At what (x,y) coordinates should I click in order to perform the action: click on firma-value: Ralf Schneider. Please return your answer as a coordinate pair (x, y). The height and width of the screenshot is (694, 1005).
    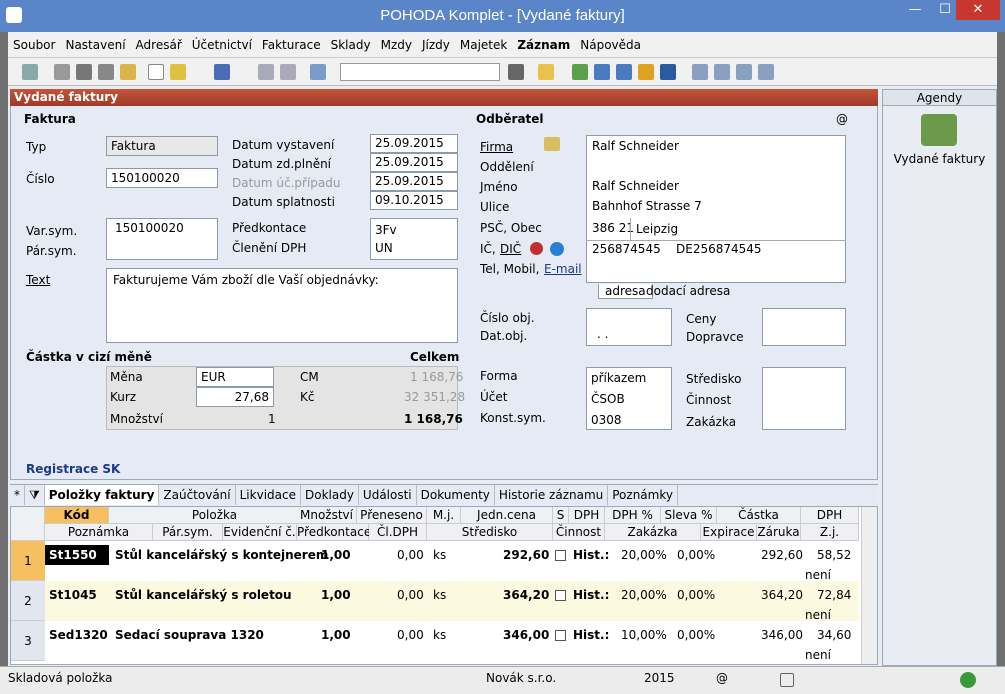
    Looking at the image, I should click on (635, 146).